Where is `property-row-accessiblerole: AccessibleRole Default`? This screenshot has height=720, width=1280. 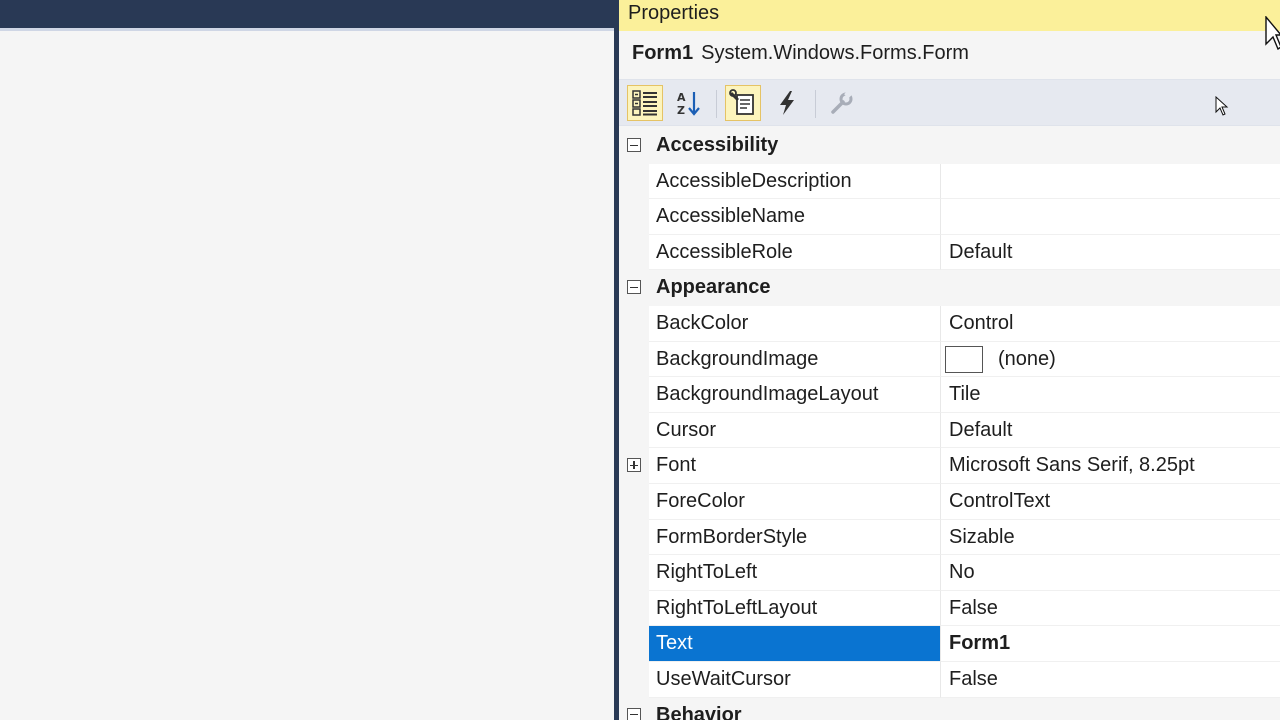 property-row-accessiblerole: AccessibleRole Default is located at coordinates (949, 252).